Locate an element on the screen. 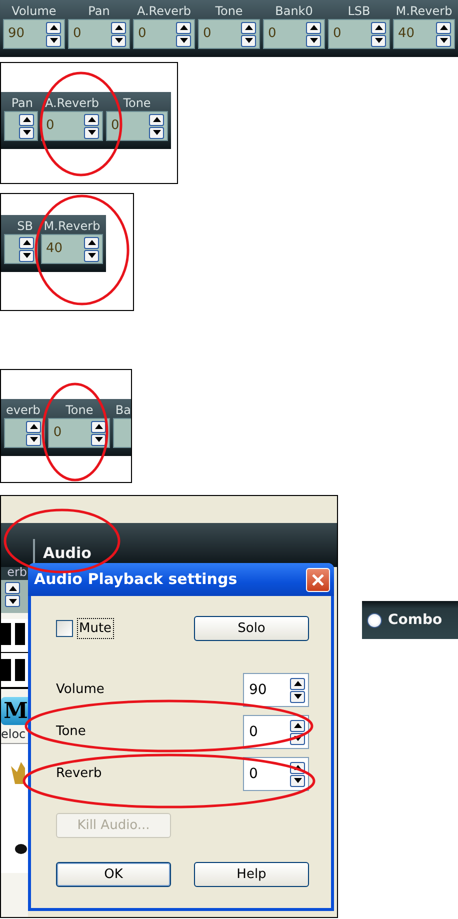 This screenshot has width=458, height=919. field-label: Reverb is located at coordinates (79, 774).